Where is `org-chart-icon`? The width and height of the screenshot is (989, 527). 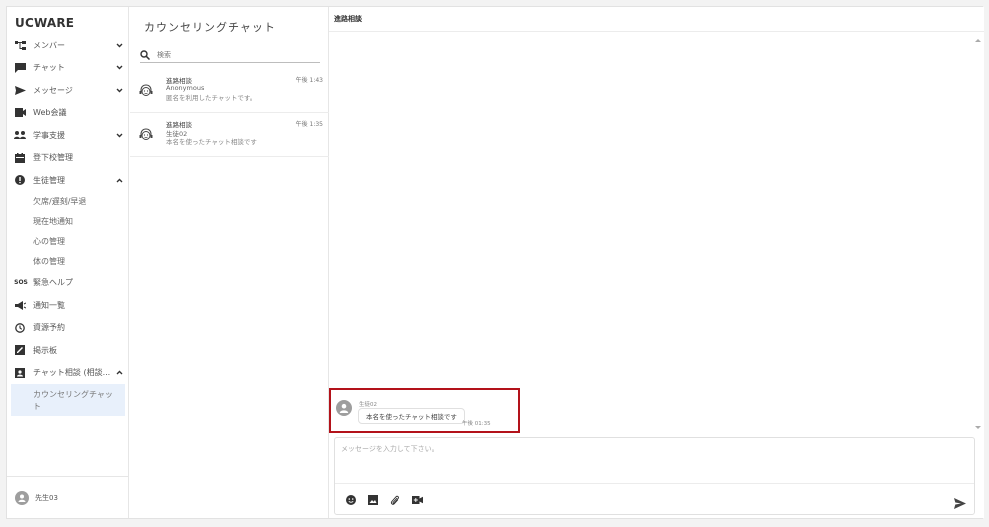 org-chart-icon is located at coordinates (20, 45).